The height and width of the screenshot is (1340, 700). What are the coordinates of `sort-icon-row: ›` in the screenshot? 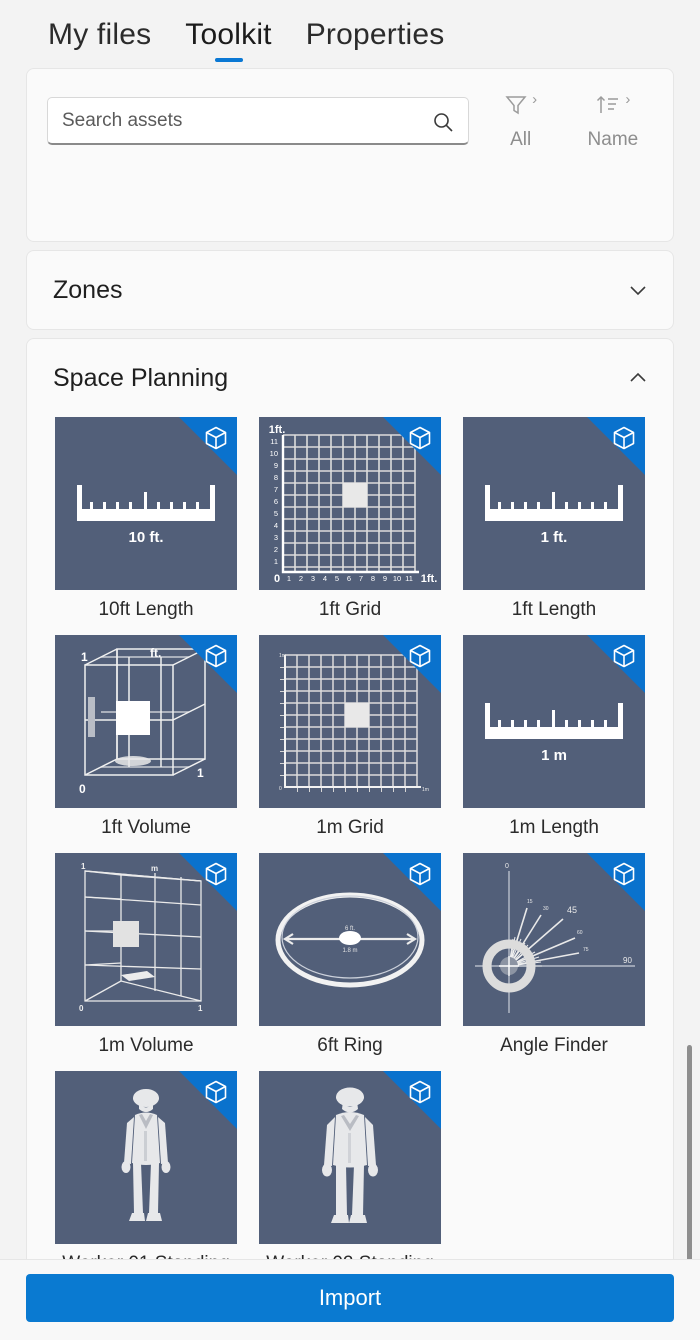 It's located at (613, 107).